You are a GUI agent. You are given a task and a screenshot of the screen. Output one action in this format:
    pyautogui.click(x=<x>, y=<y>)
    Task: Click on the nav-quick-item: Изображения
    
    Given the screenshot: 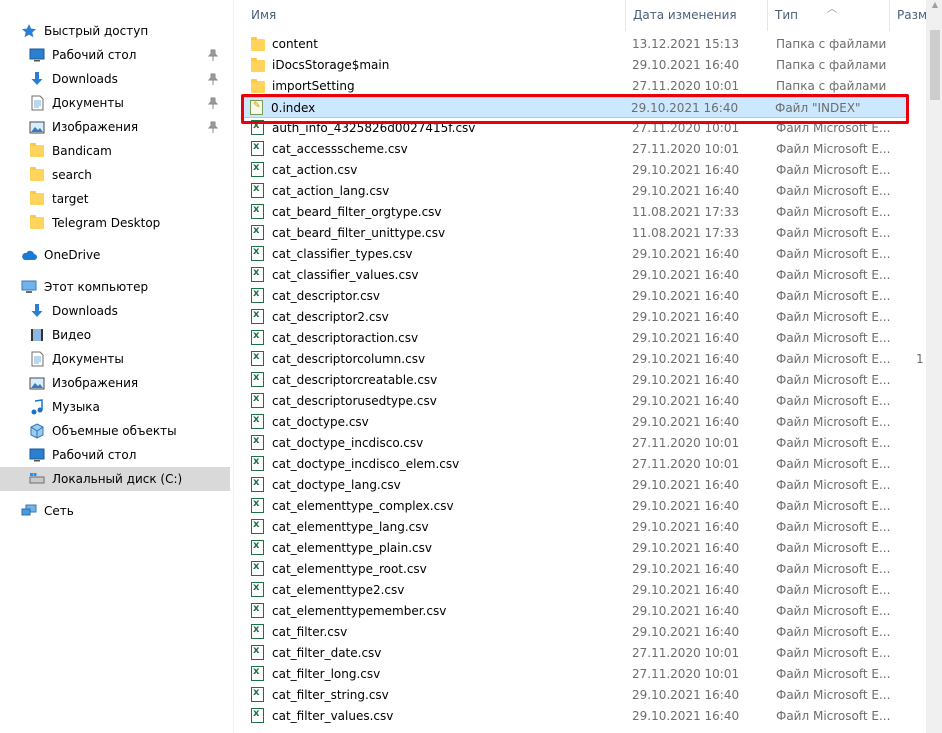 What is the action you would take?
    pyautogui.click(x=124, y=127)
    